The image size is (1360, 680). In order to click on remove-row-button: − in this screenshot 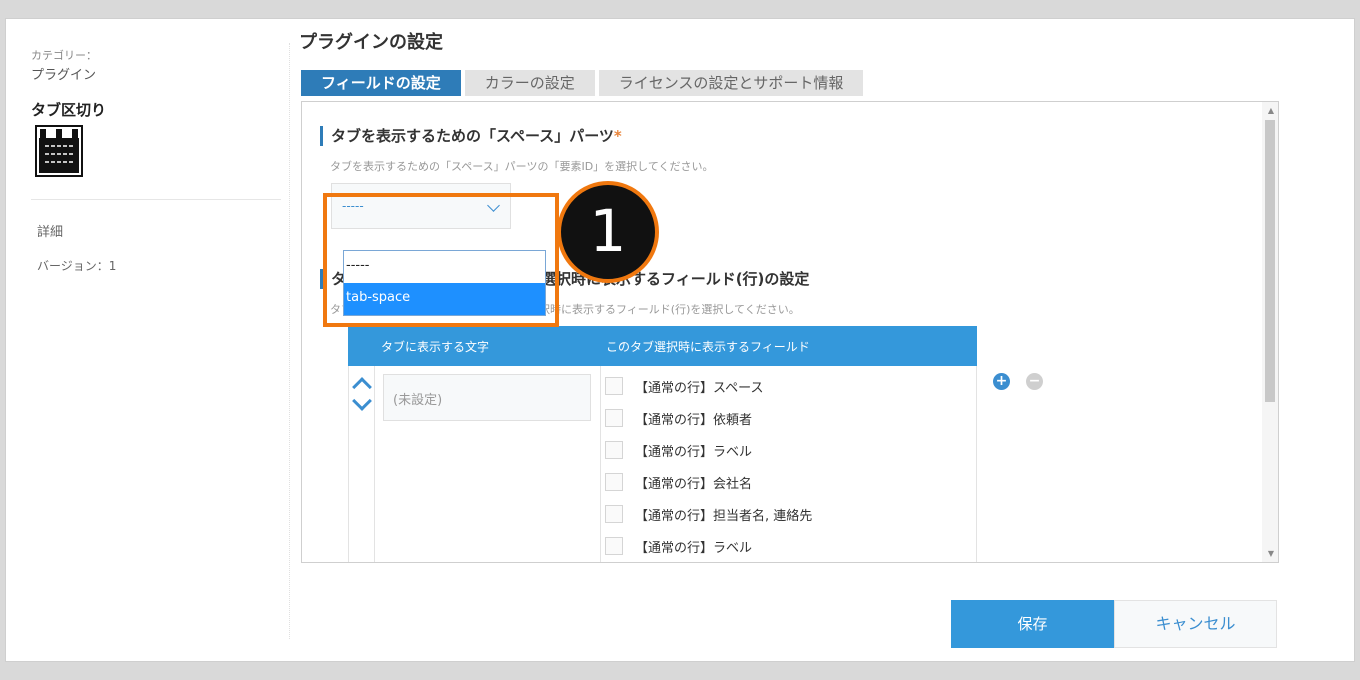, I will do `click(1034, 381)`.